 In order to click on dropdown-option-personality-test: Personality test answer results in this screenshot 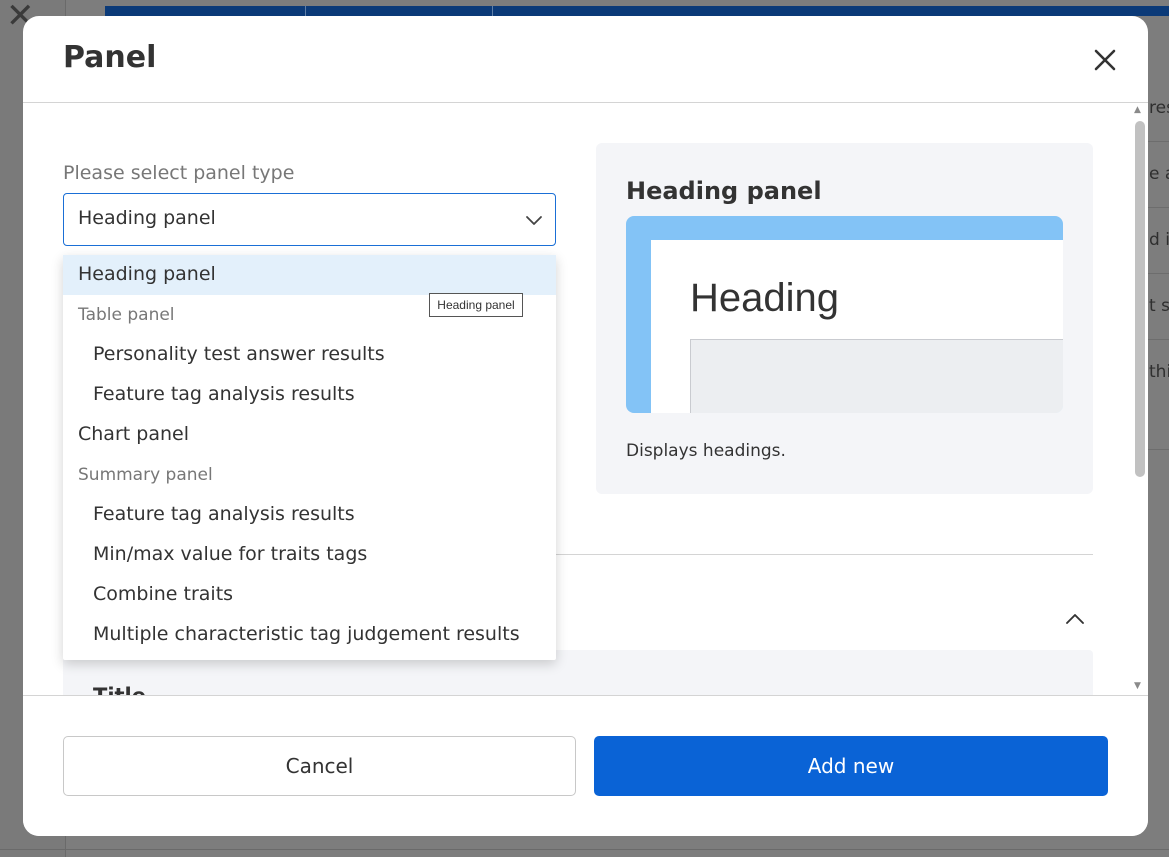, I will do `click(309, 355)`.